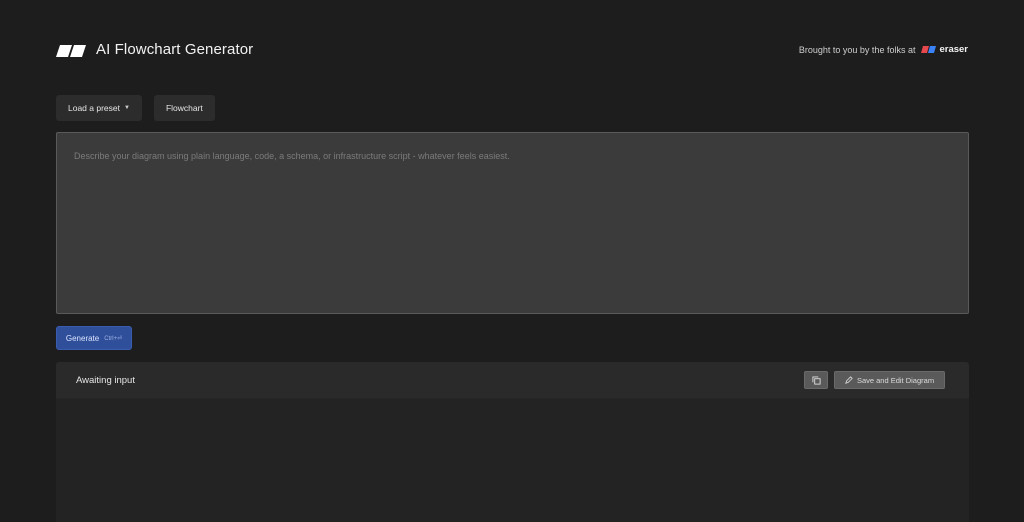 This screenshot has width=1024, height=522. What do you see at coordinates (105, 380) in the screenshot?
I see `output-status: Awaiting input` at bounding box center [105, 380].